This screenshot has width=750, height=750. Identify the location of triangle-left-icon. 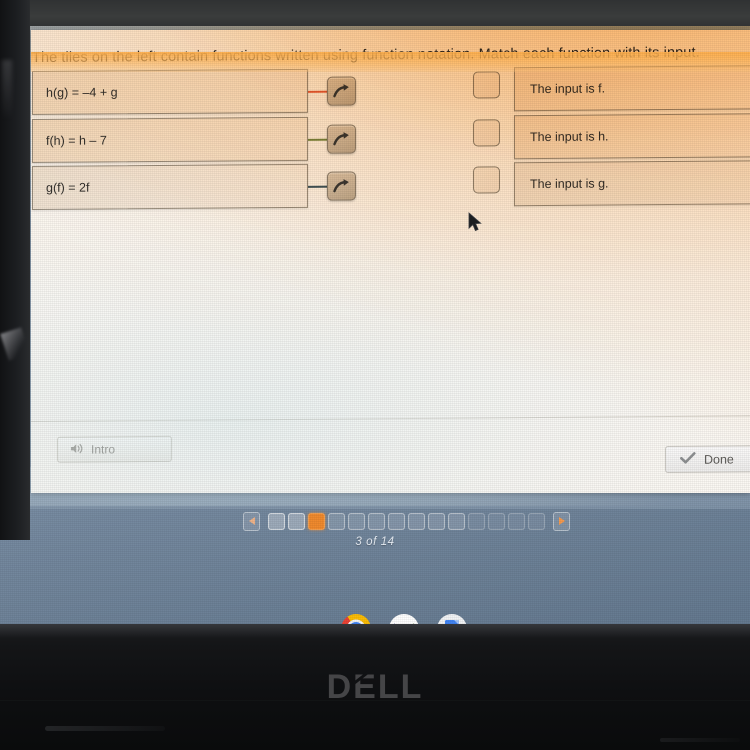
(251, 521).